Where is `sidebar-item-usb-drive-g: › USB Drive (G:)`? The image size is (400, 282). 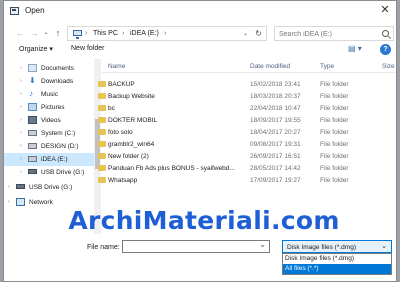
sidebar-item-usb-drive-g: › USB Drive (G:) is located at coordinates (49, 172).